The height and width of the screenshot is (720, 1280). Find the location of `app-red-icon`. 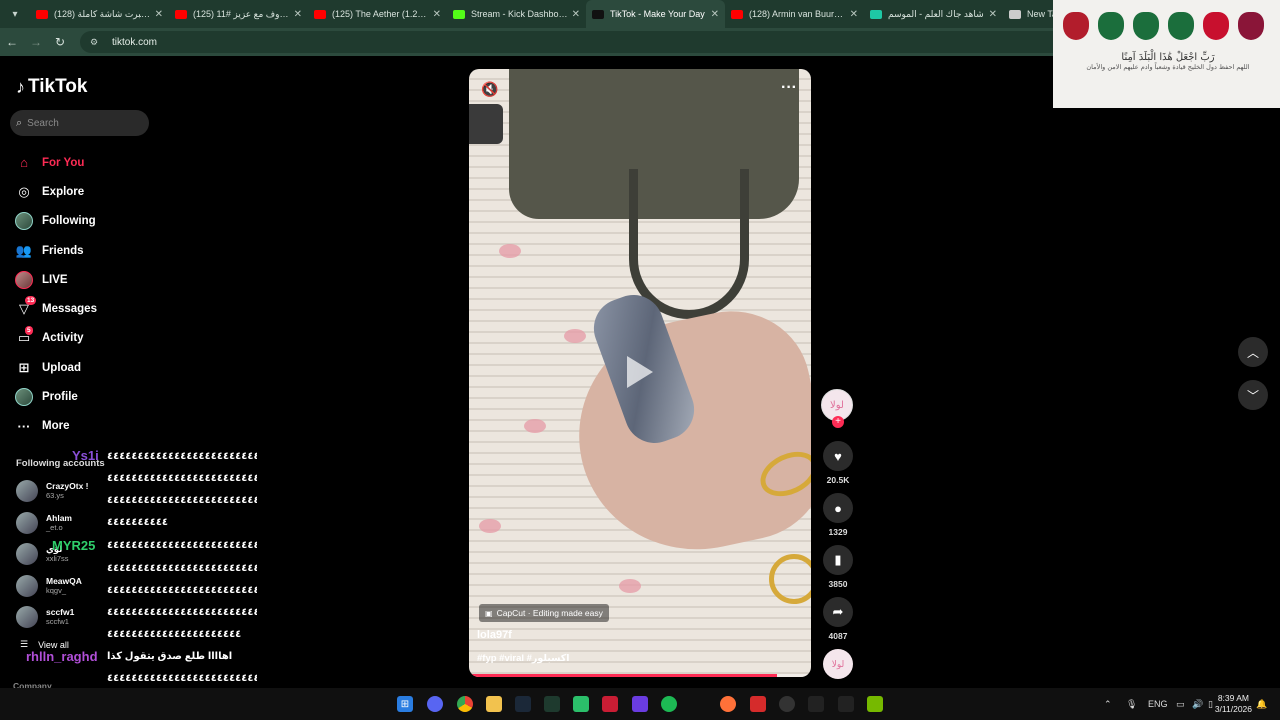

app-red-icon is located at coordinates (758, 704).